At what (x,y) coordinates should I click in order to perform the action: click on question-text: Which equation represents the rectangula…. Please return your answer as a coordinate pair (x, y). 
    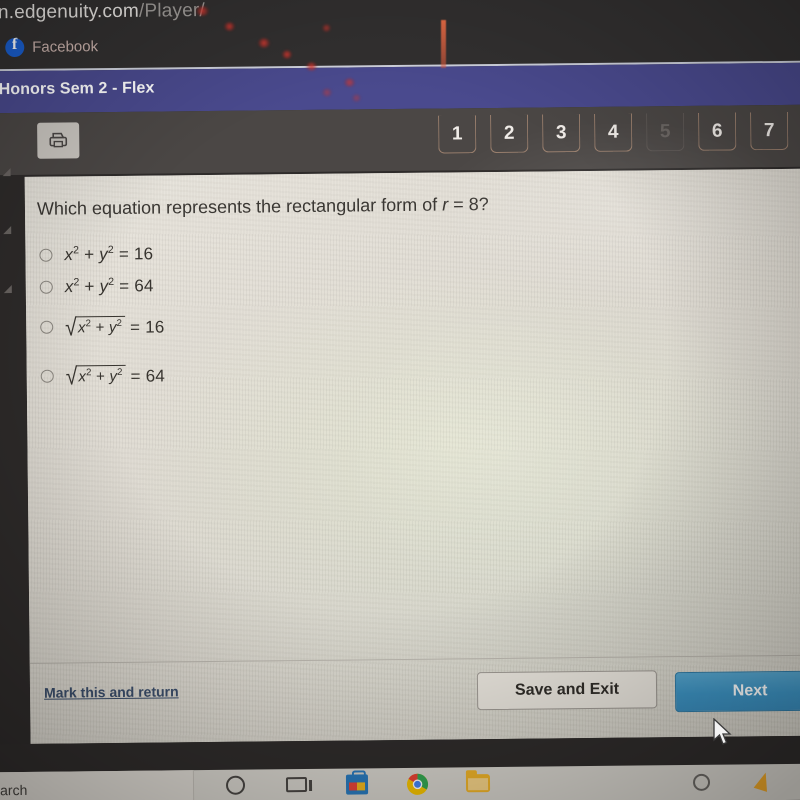
    Looking at the image, I should click on (263, 207).